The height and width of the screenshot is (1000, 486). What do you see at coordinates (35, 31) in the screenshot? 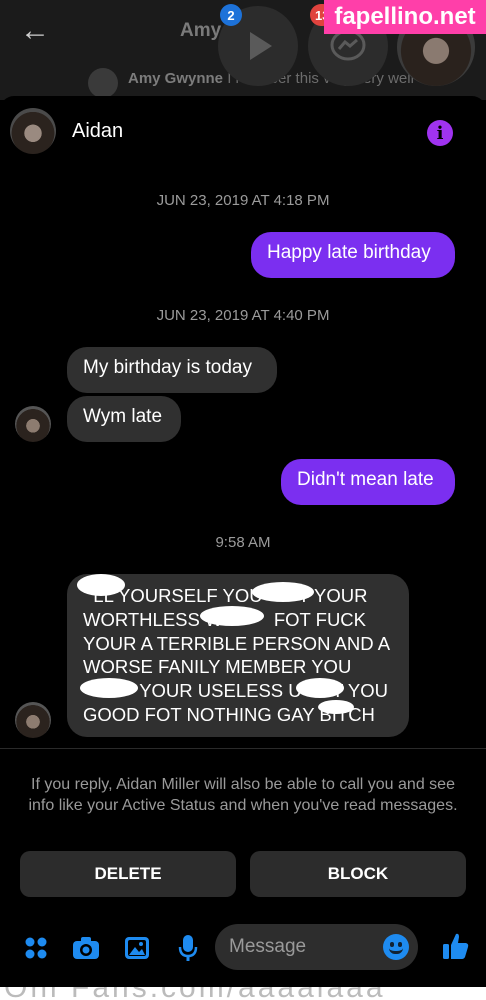
I see `arrow-left-icon: ←` at bounding box center [35, 31].